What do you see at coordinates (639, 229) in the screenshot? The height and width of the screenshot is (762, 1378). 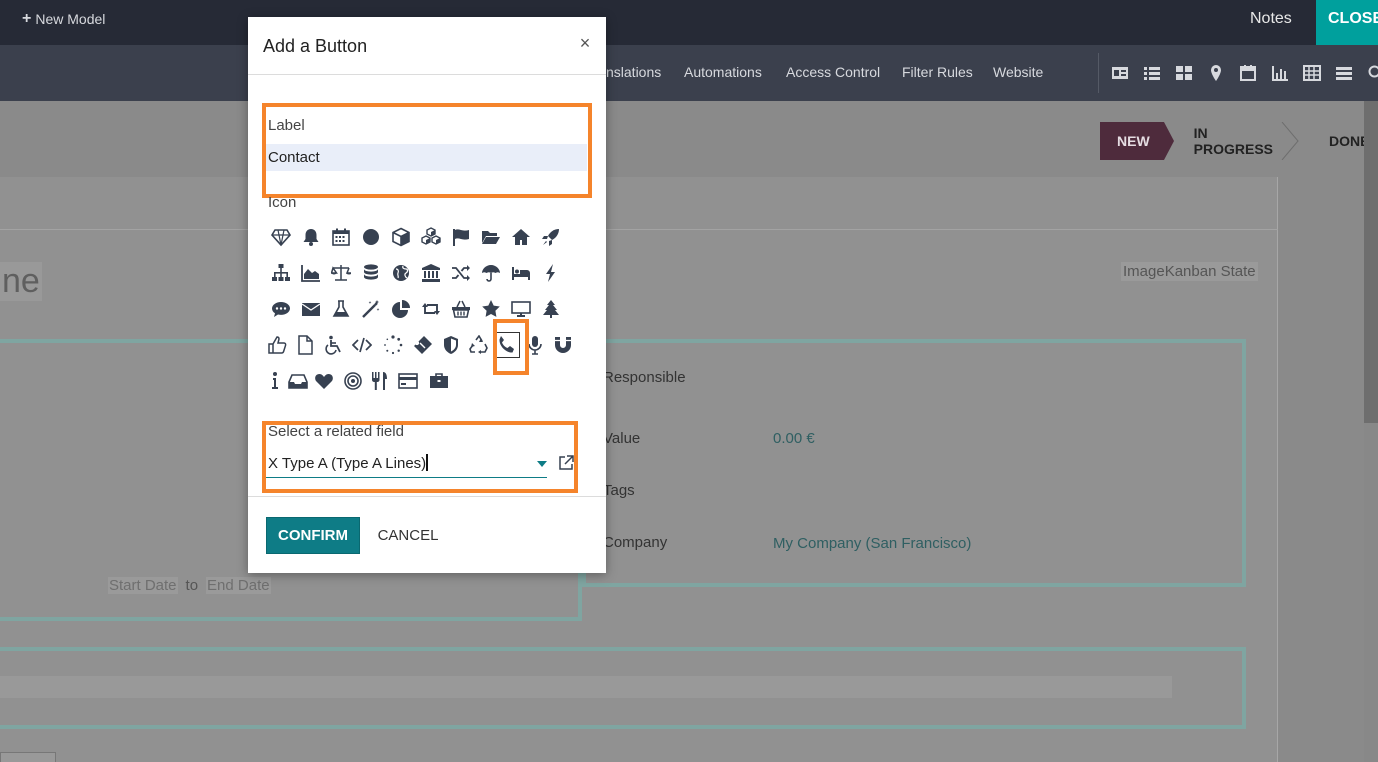 I see `sheet-divider` at bounding box center [639, 229].